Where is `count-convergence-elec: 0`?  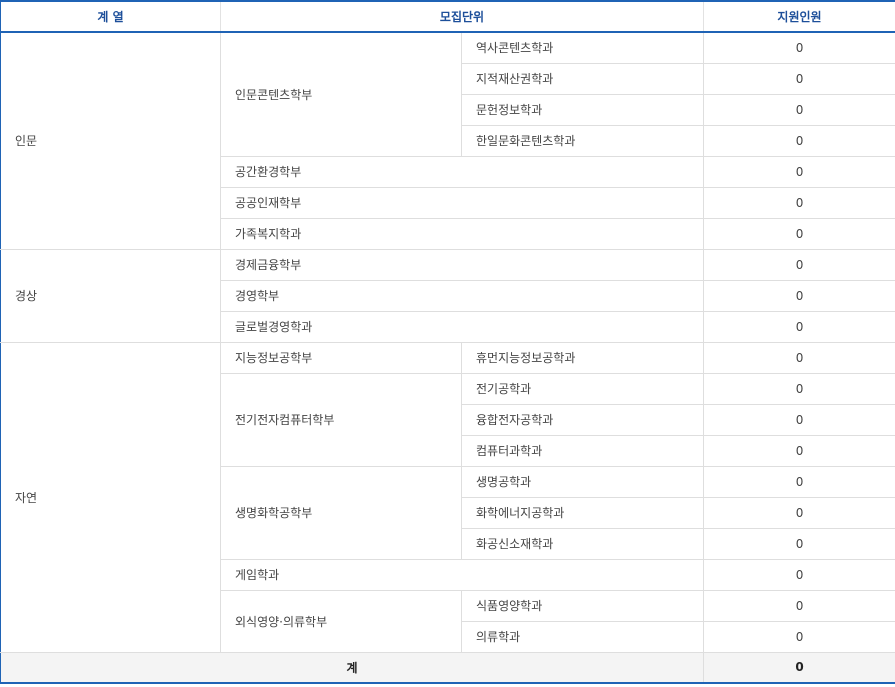 count-convergence-elec: 0 is located at coordinates (799, 419).